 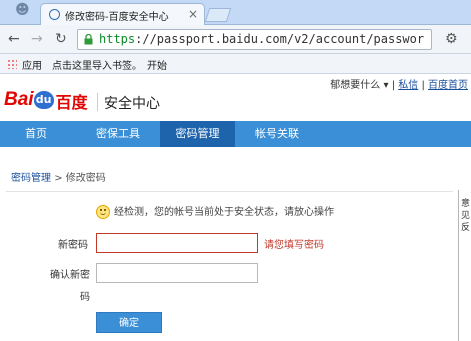 I want to click on username-dropdown-icon: ▾, so click(x=385, y=85).